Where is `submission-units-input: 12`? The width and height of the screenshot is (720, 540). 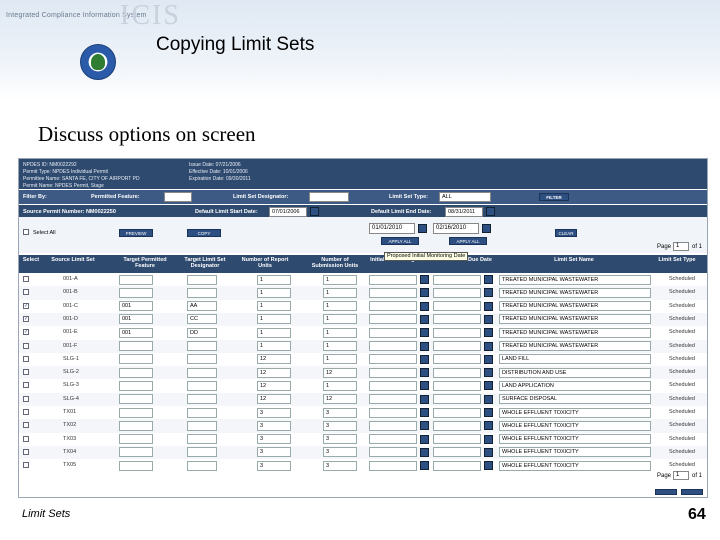
submission-units-input: 12 is located at coordinates (340, 399).